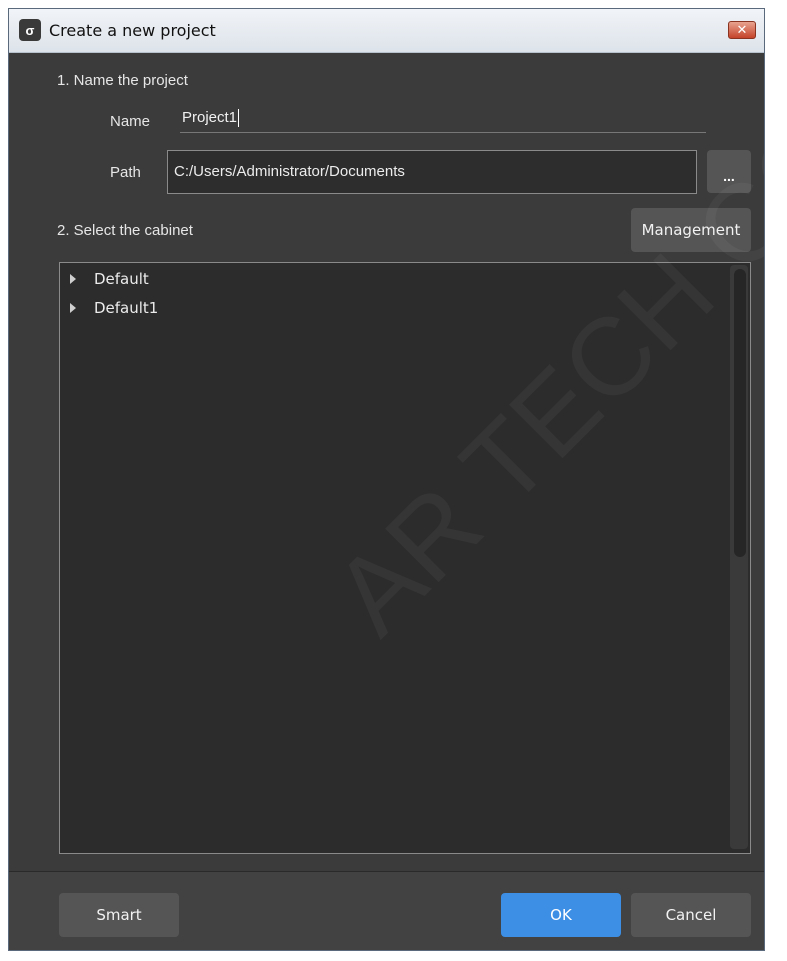 The height and width of the screenshot is (961, 787). I want to click on section-name-heading: 1. Name the project, so click(122, 80).